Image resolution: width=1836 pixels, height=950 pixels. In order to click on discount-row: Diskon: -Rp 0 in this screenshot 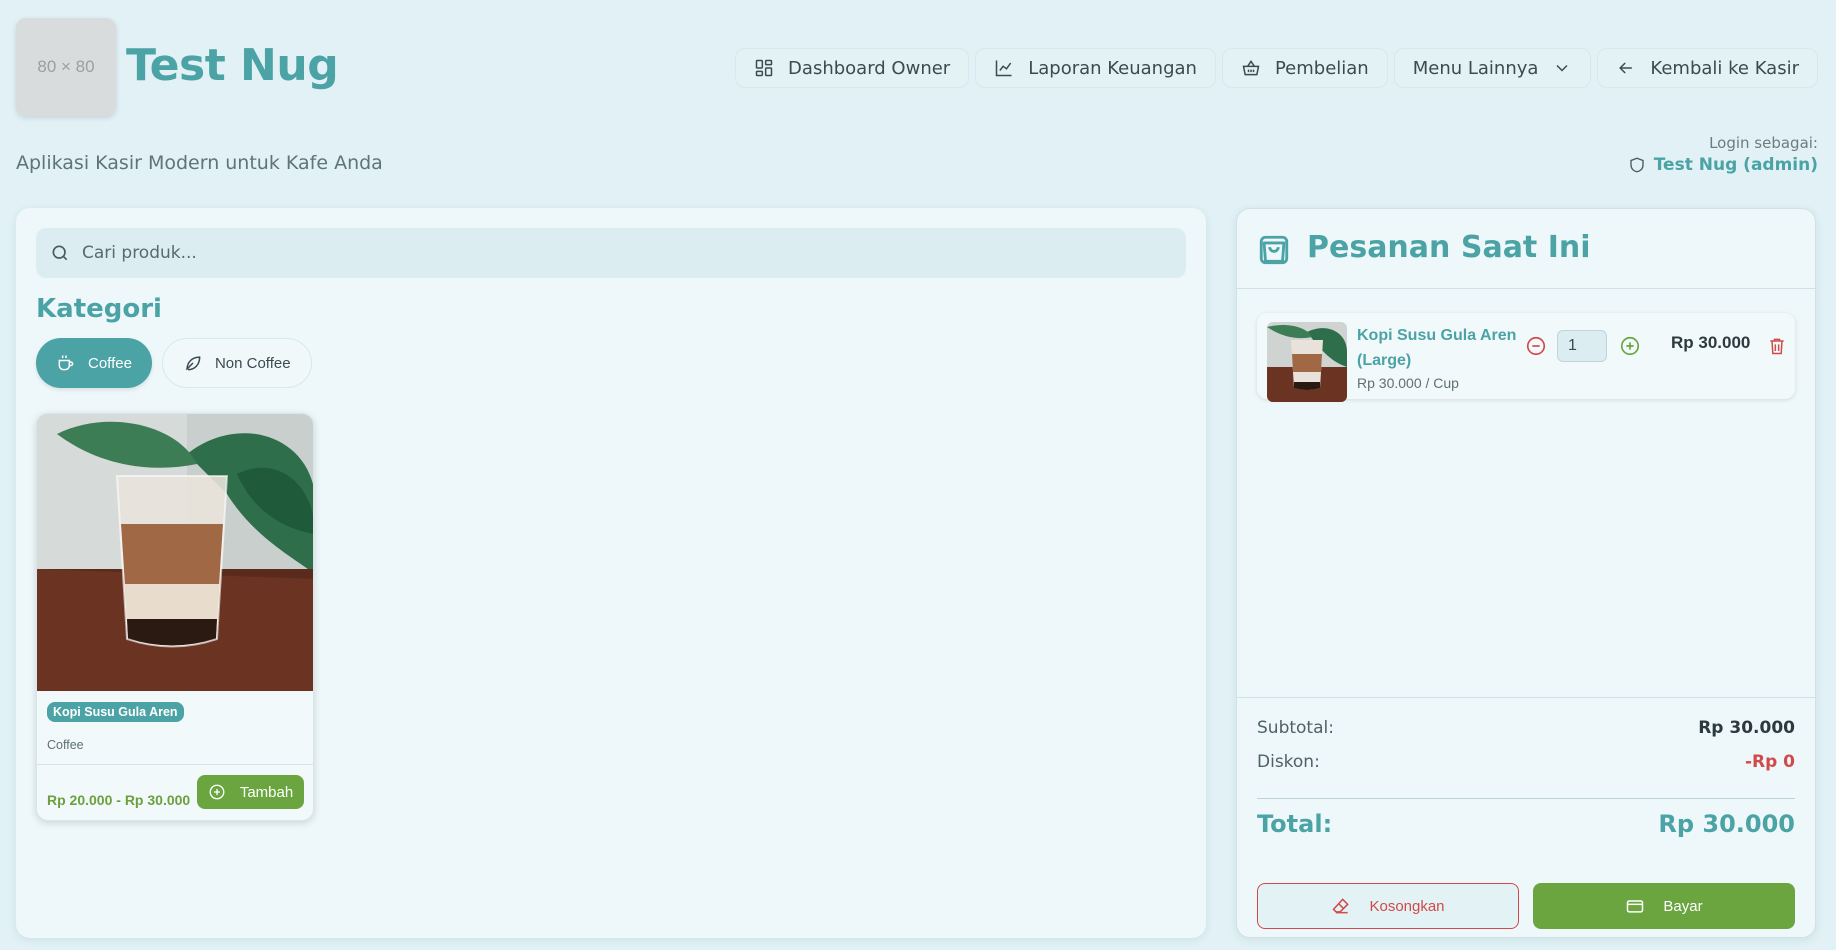, I will do `click(1526, 762)`.